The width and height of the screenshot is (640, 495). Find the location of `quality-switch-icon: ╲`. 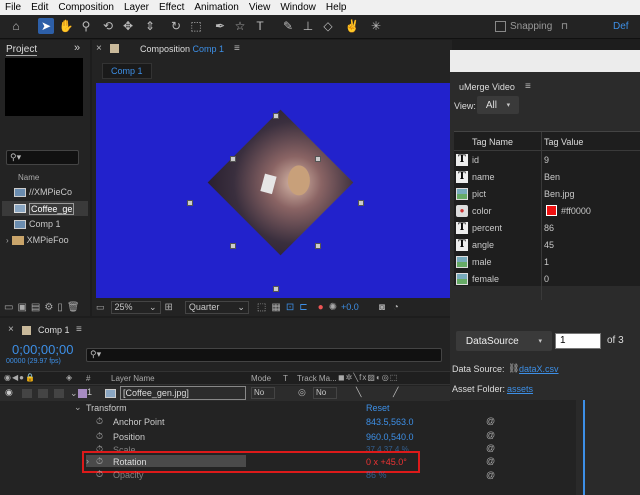

quality-switch-icon: ╲ is located at coordinates (358, 392).